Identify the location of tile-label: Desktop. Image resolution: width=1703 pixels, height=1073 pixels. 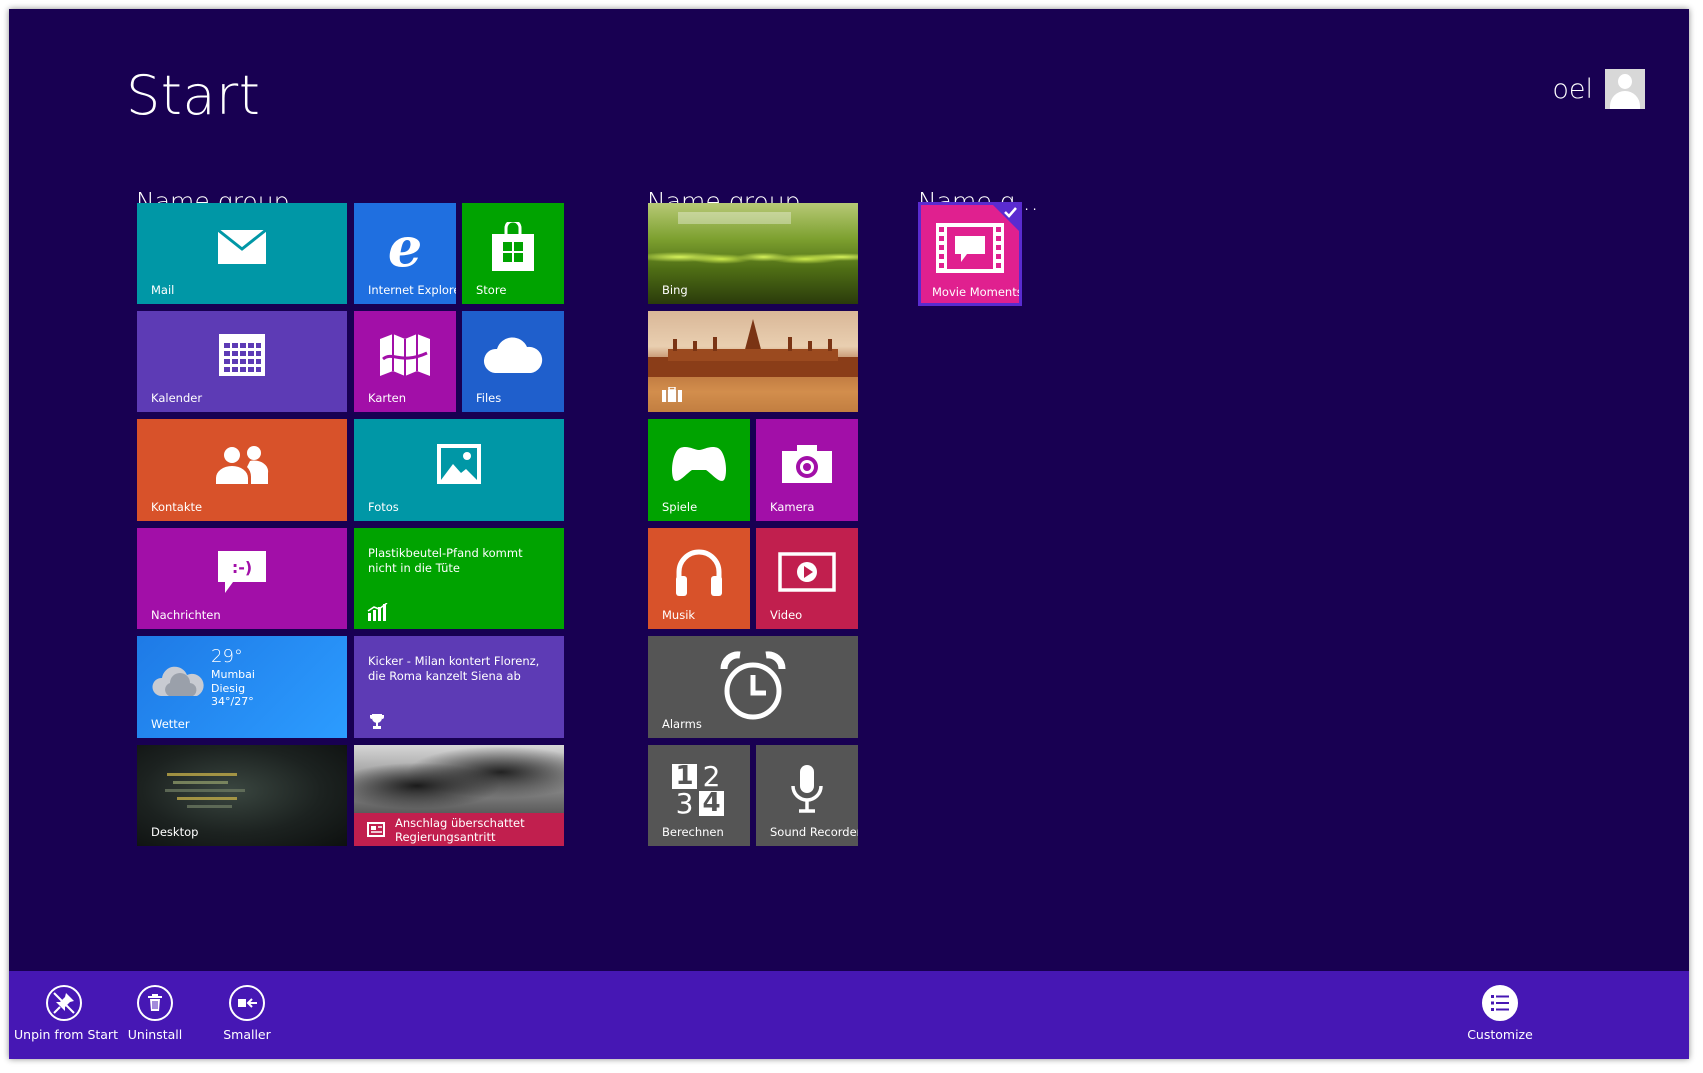
(175, 832).